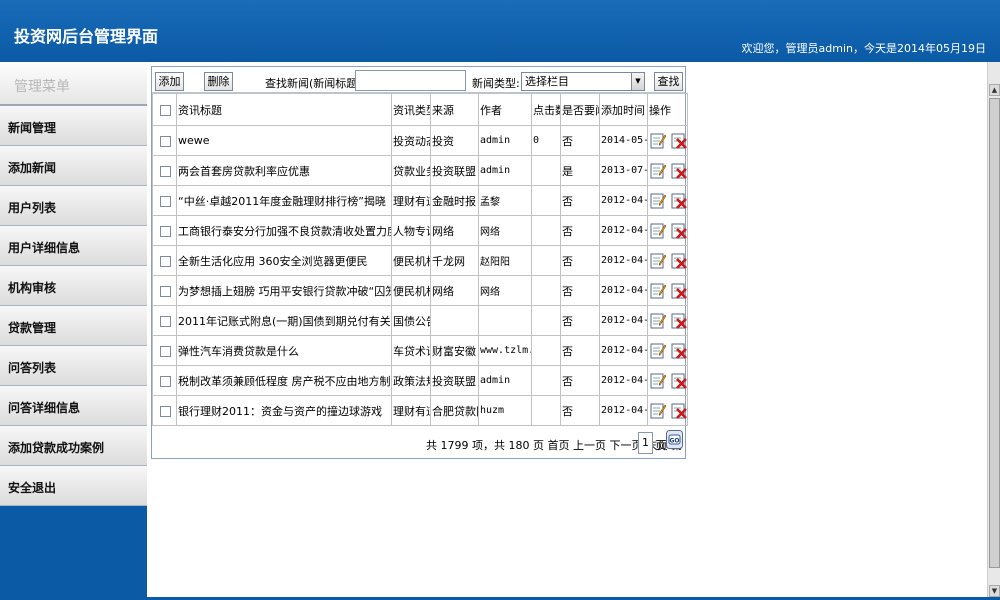  Describe the element at coordinates (454, 140) in the screenshot. I see `cell-source: 投资` at that location.